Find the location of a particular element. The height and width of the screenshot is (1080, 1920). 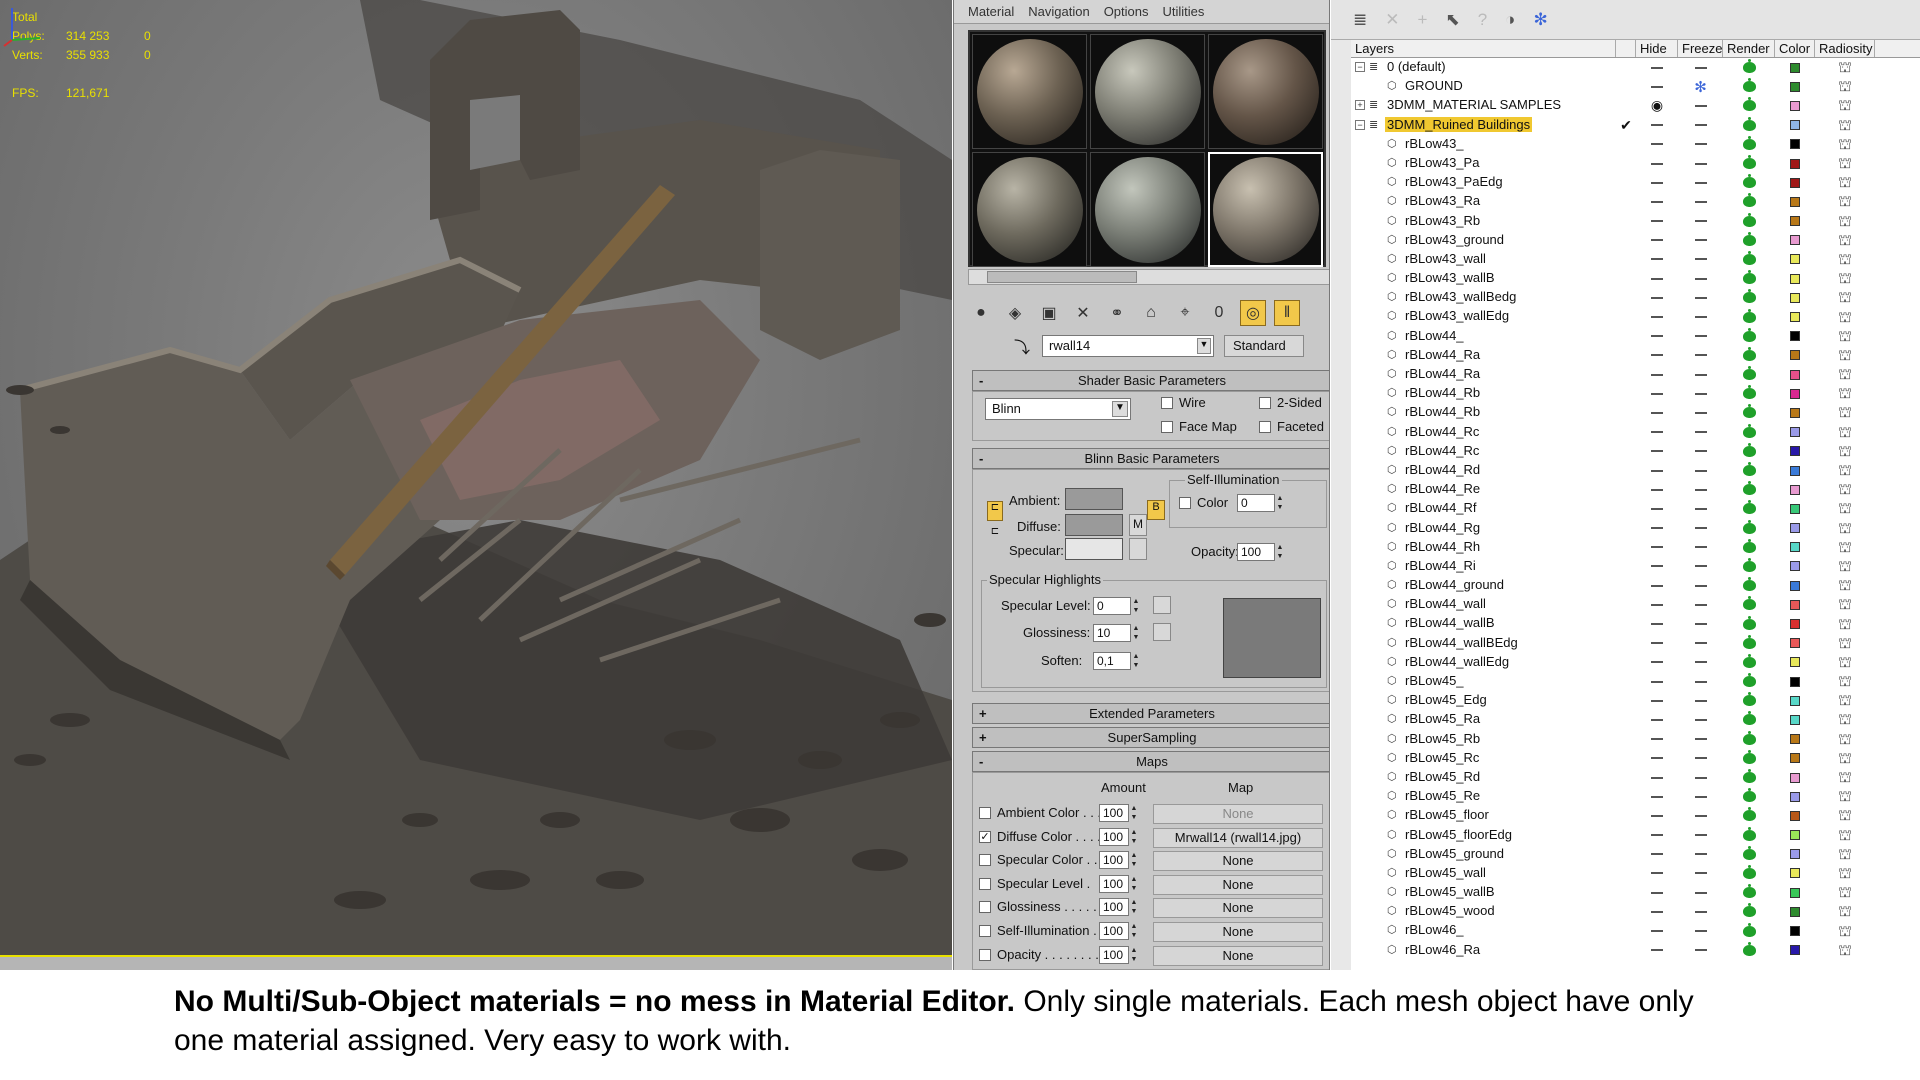

hide-cell: ◉ is located at coordinates (1657, 105).